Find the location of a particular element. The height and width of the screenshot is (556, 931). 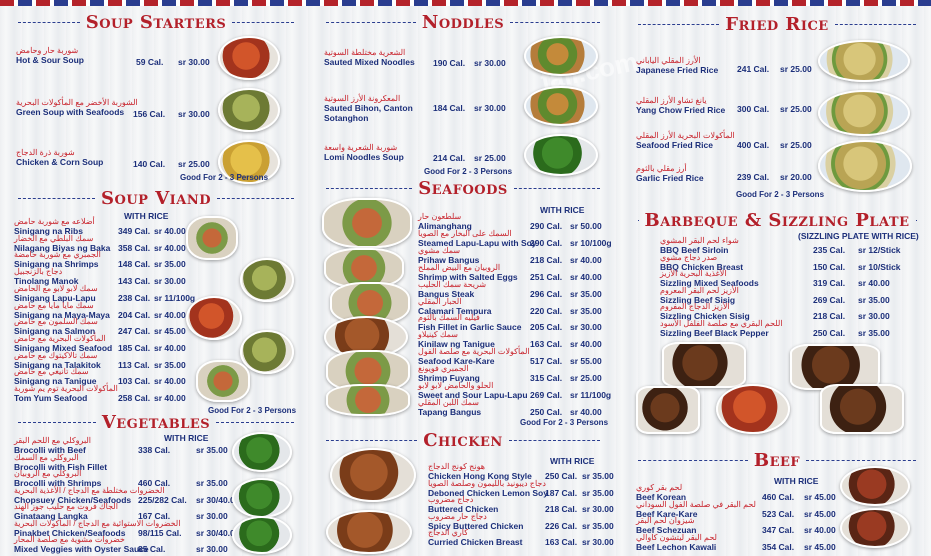

item-name-arabic: الجمبري فويونغ is located at coordinates (443, 369).